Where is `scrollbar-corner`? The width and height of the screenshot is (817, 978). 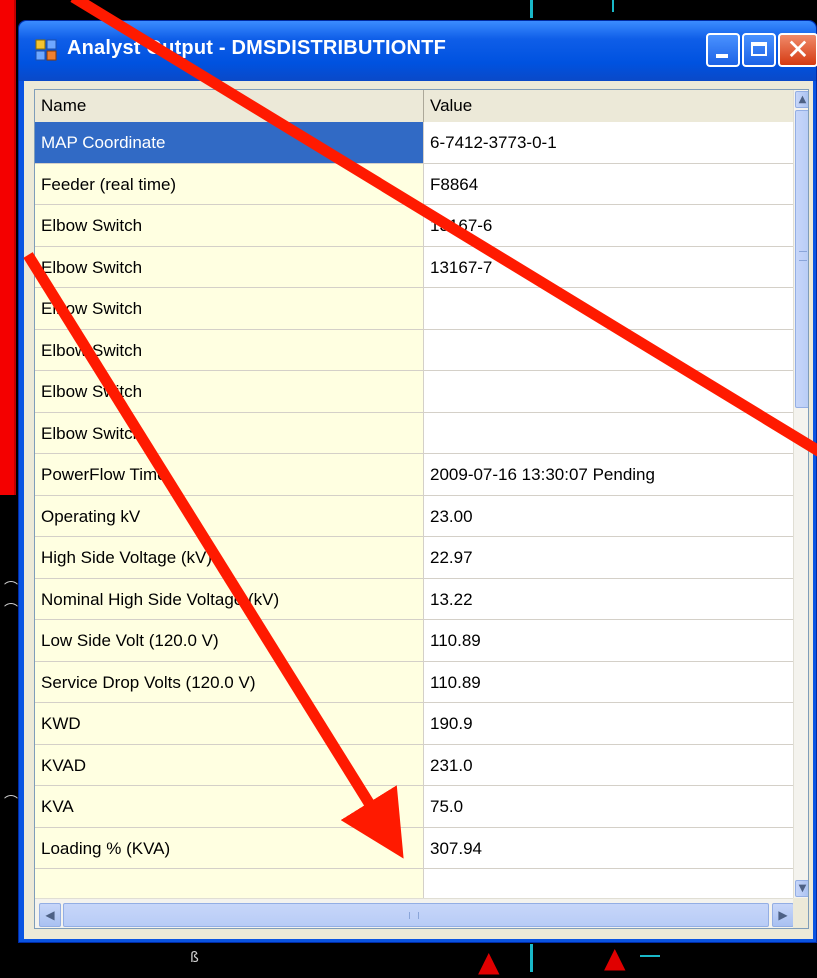 scrollbar-corner is located at coordinates (800, 913).